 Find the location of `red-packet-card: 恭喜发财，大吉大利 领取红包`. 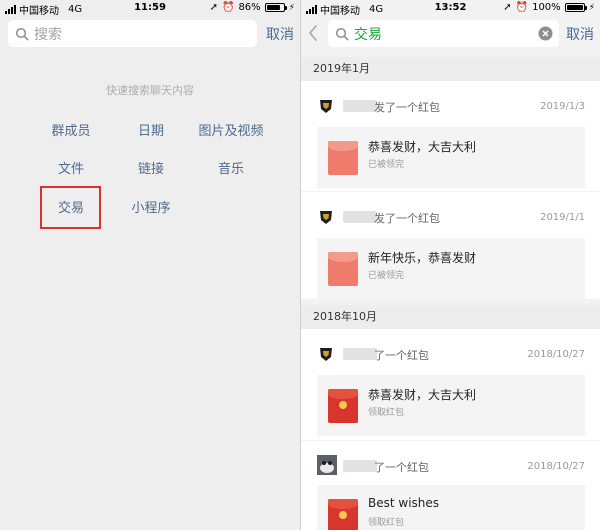

red-packet-card: 恭喜发财，大吉大利 领取红包 is located at coordinates (451, 405).